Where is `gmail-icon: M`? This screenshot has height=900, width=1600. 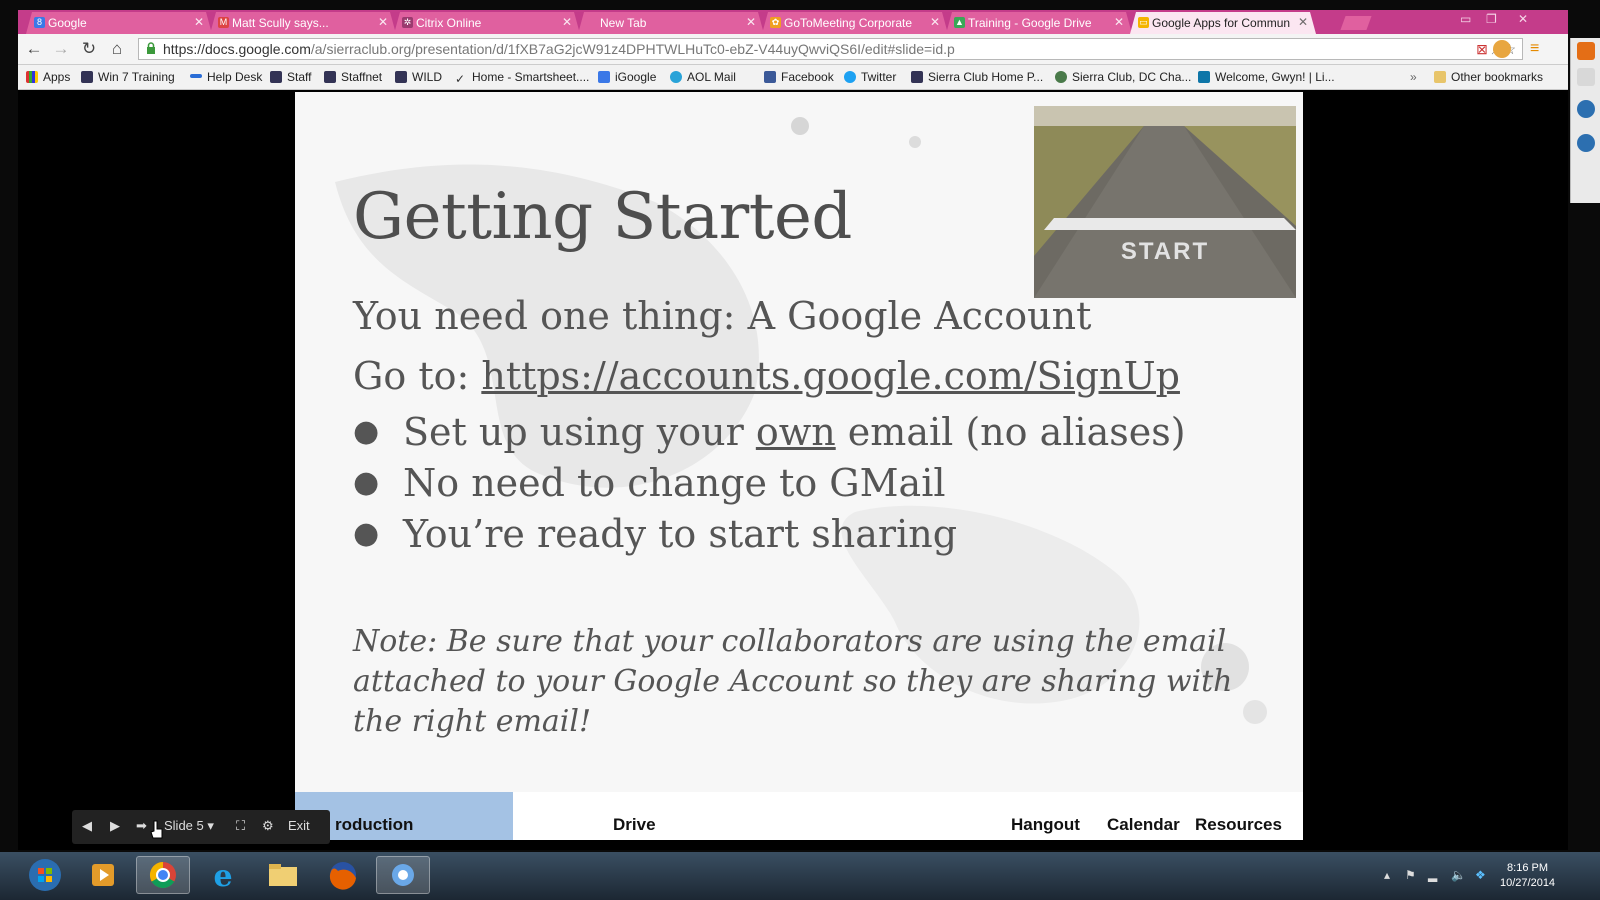 gmail-icon: M is located at coordinates (223, 22).